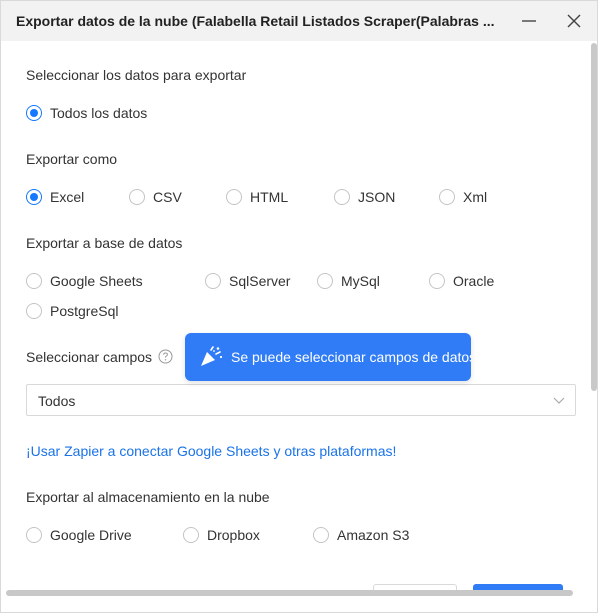 The image size is (598, 613). Describe the element at coordinates (594, 217) in the screenshot. I see `vertical-scrollbar` at that location.